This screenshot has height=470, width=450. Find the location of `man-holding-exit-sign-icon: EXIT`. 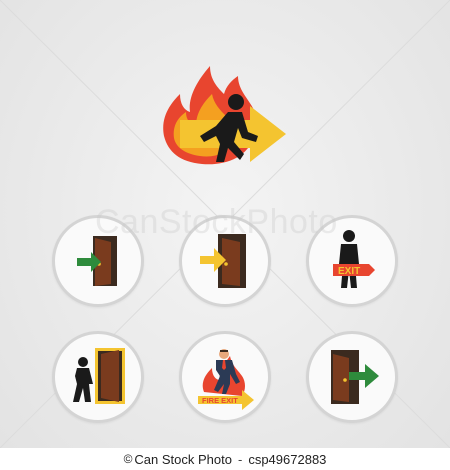

man-holding-exit-sign-icon: EXIT is located at coordinates (354, 259).